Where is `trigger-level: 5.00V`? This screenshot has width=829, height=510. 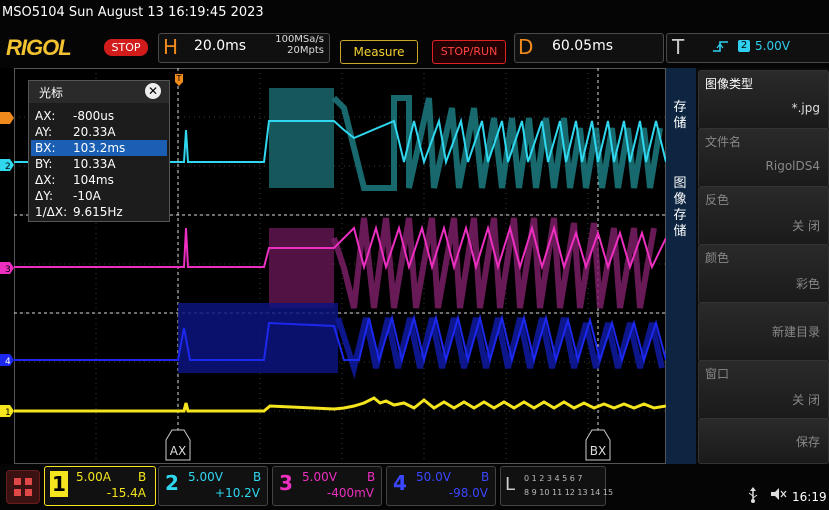 trigger-level: 5.00V is located at coordinates (772, 46).